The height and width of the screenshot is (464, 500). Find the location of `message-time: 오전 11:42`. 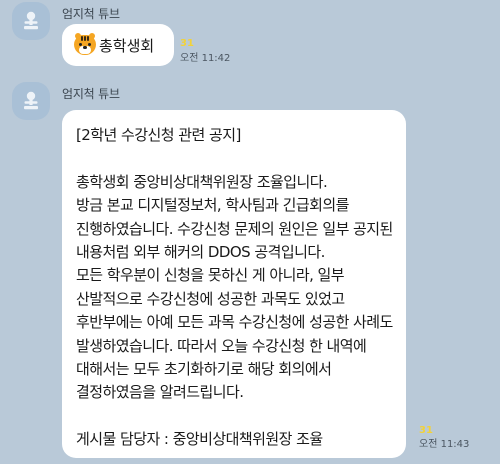

message-time: 오전 11:42 is located at coordinates (205, 58).